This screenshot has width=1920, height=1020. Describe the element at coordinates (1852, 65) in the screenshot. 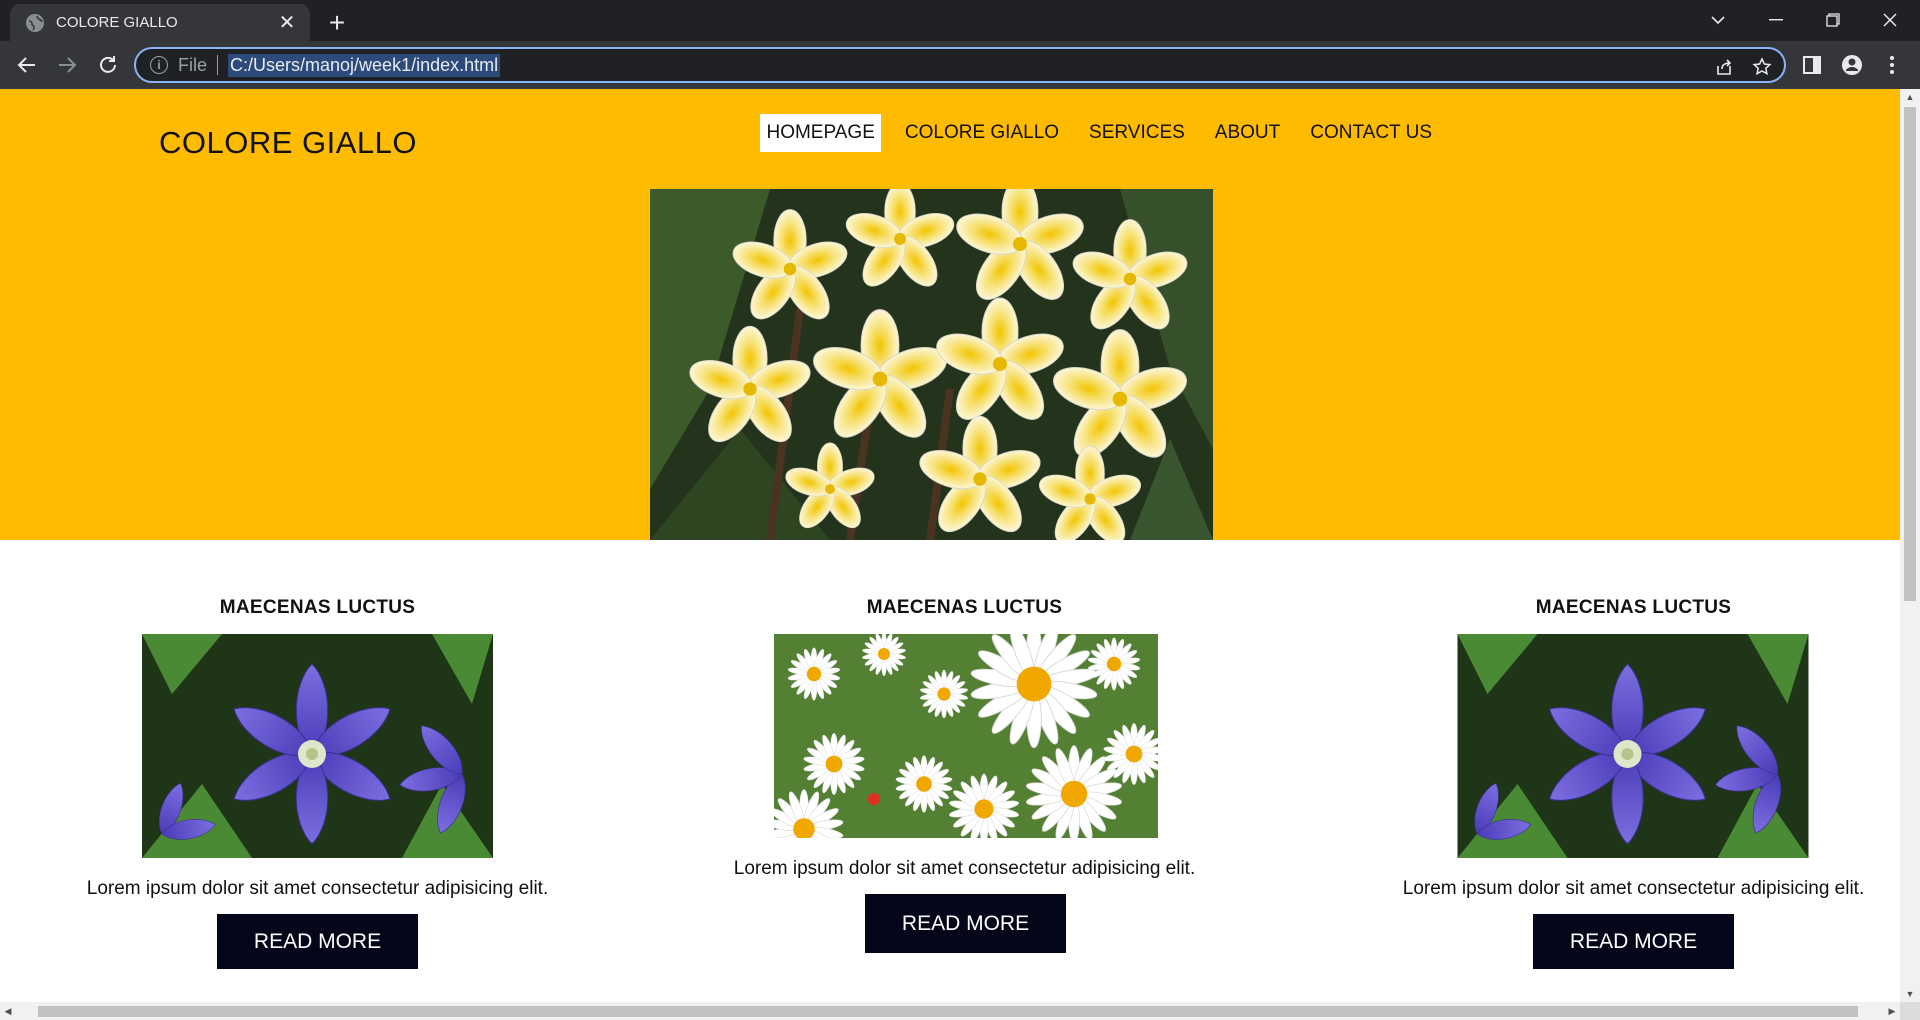

I see `profile-icon` at that location.